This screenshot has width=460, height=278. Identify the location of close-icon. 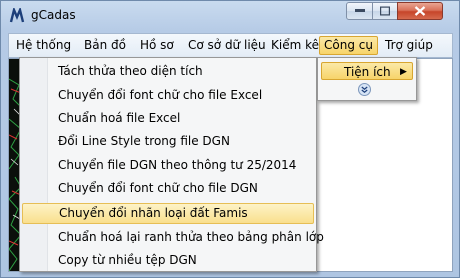
(420, 11).